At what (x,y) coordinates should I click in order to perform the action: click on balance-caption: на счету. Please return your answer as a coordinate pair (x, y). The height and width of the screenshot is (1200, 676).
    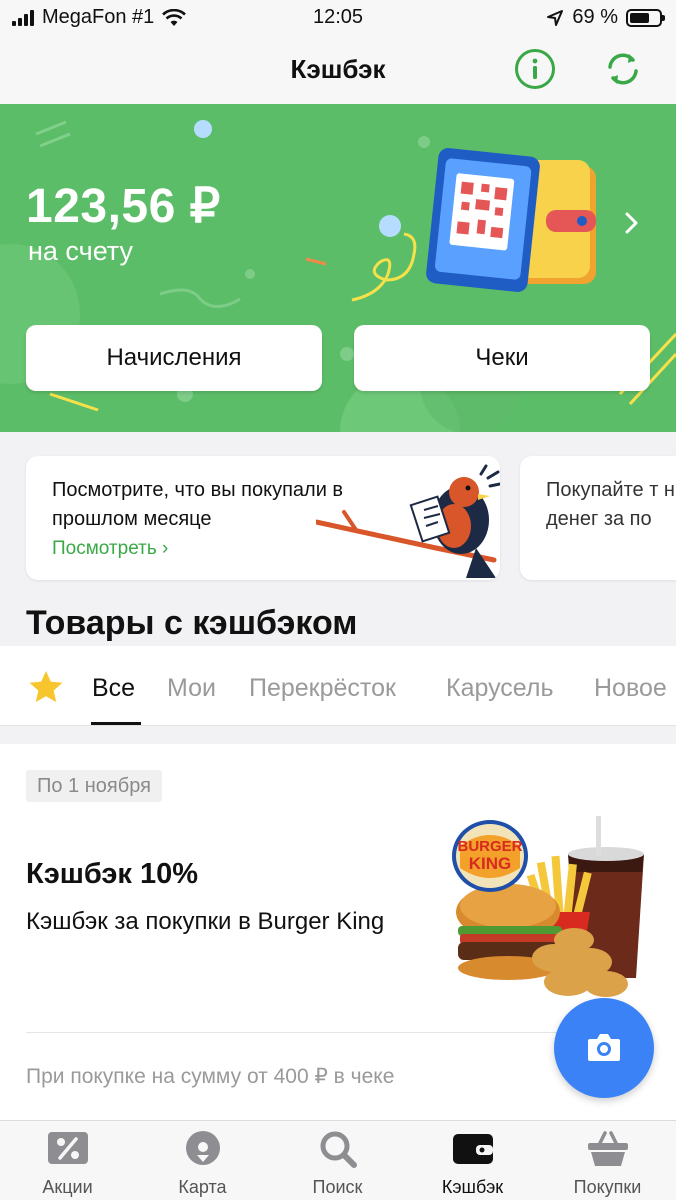
    Looking at the image, I should click on (80, 251).